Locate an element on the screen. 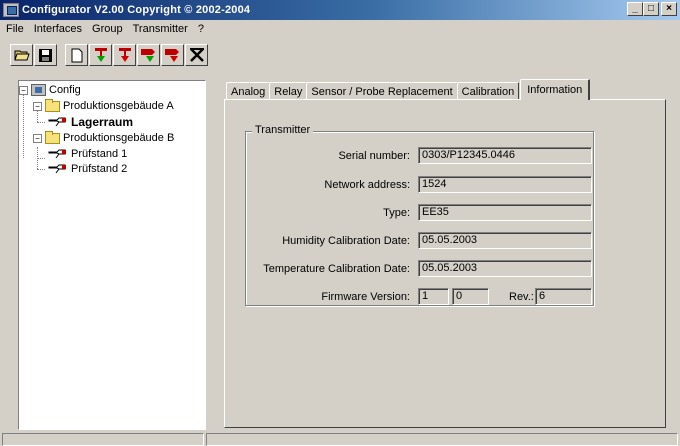  tab-sensor-probe-replacement: Sensor / Probe Replacement is located at coordinates (382, 91).